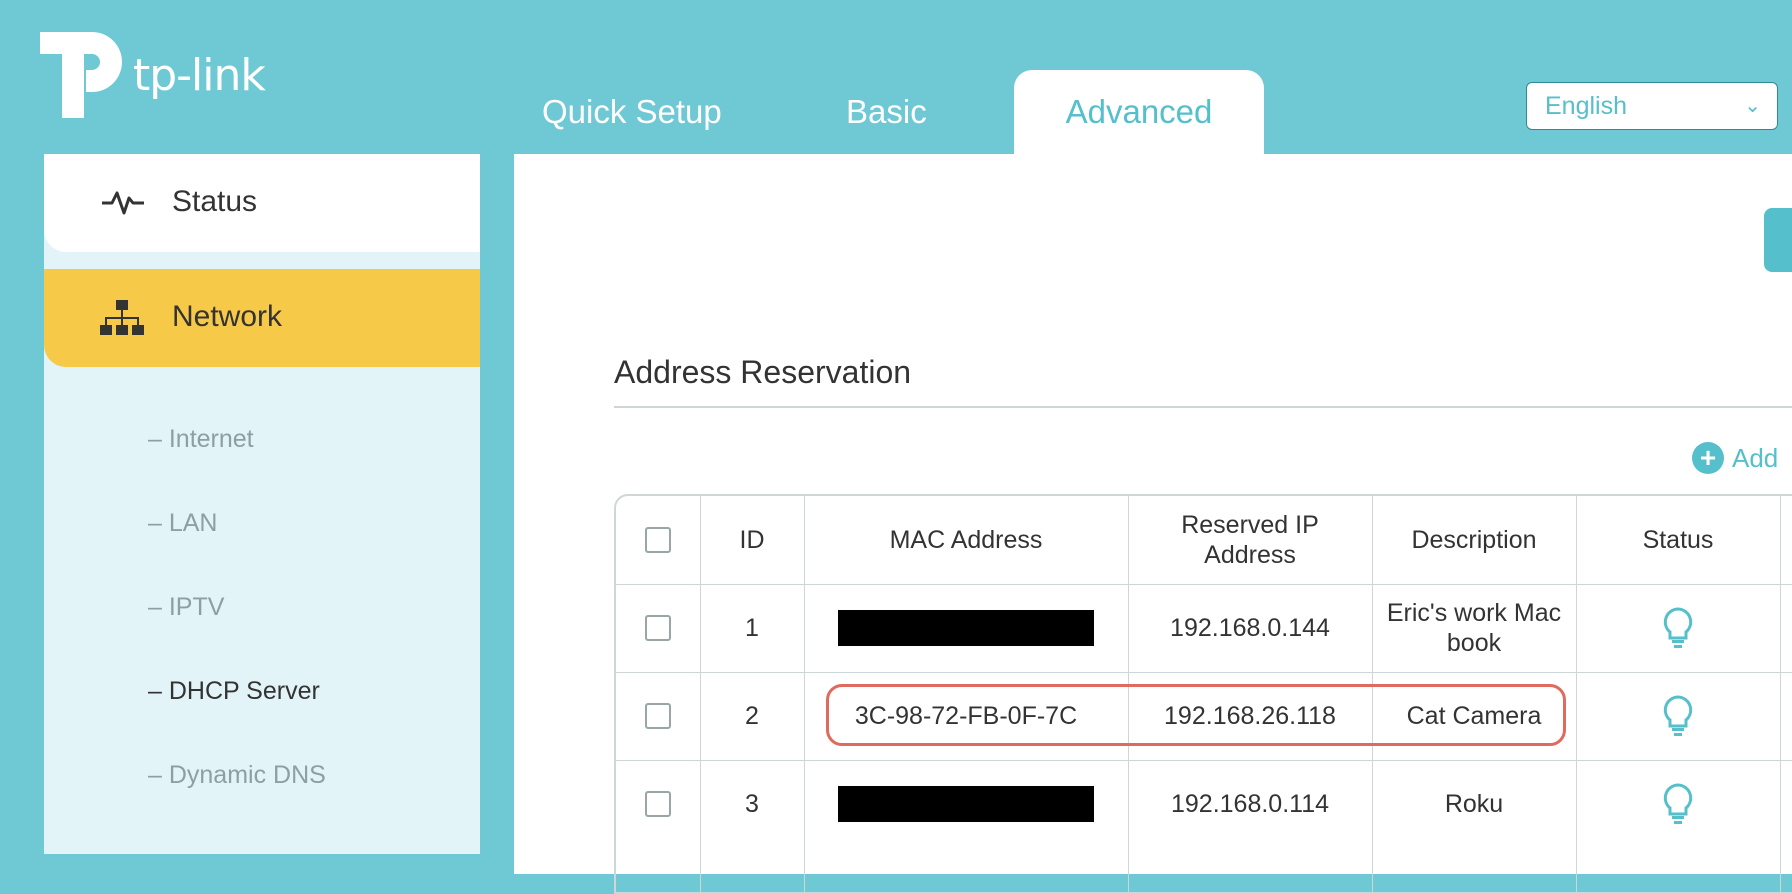  What do you see at coordinates (752, 804) in the screenshot?
I see `cell-id: 3` at bounding box center [752, 804].